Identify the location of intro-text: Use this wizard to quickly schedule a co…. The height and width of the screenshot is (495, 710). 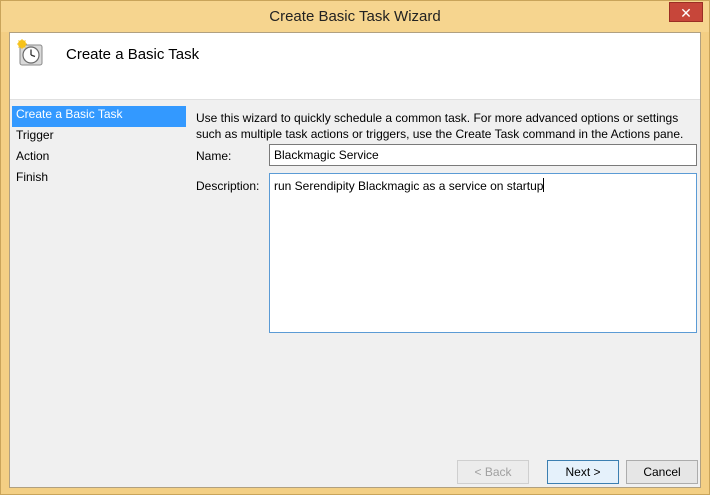
(446, 126).